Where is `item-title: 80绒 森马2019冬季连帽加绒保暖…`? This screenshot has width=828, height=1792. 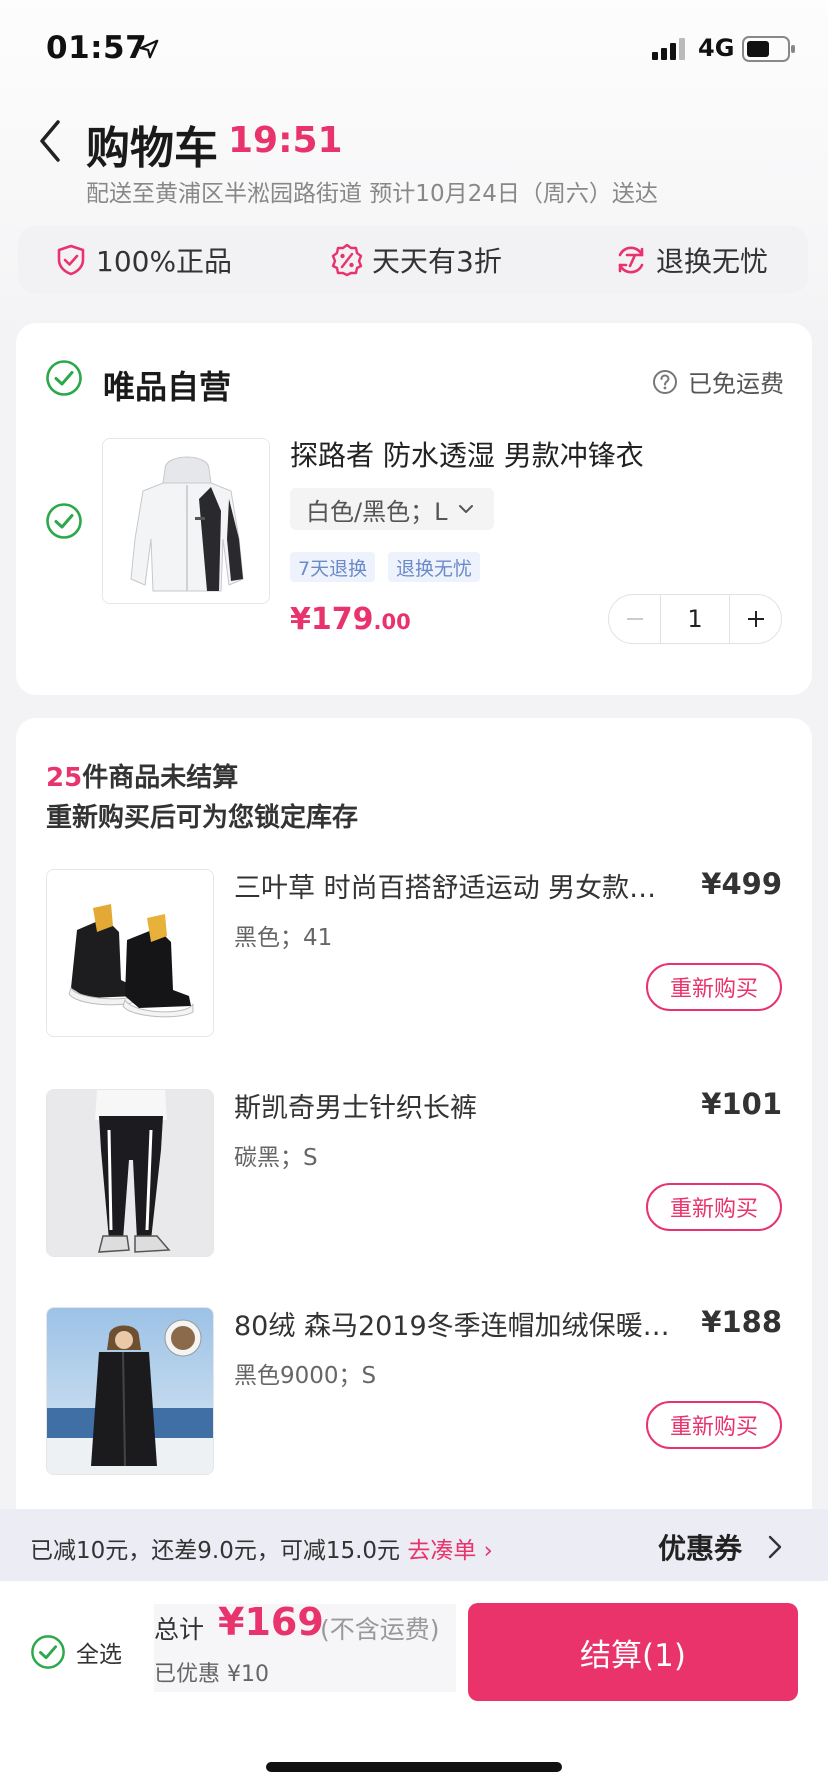 item-title: 80绒 森马2019冬季连帽加绒保暖… is located at coordinates (454, 1323).